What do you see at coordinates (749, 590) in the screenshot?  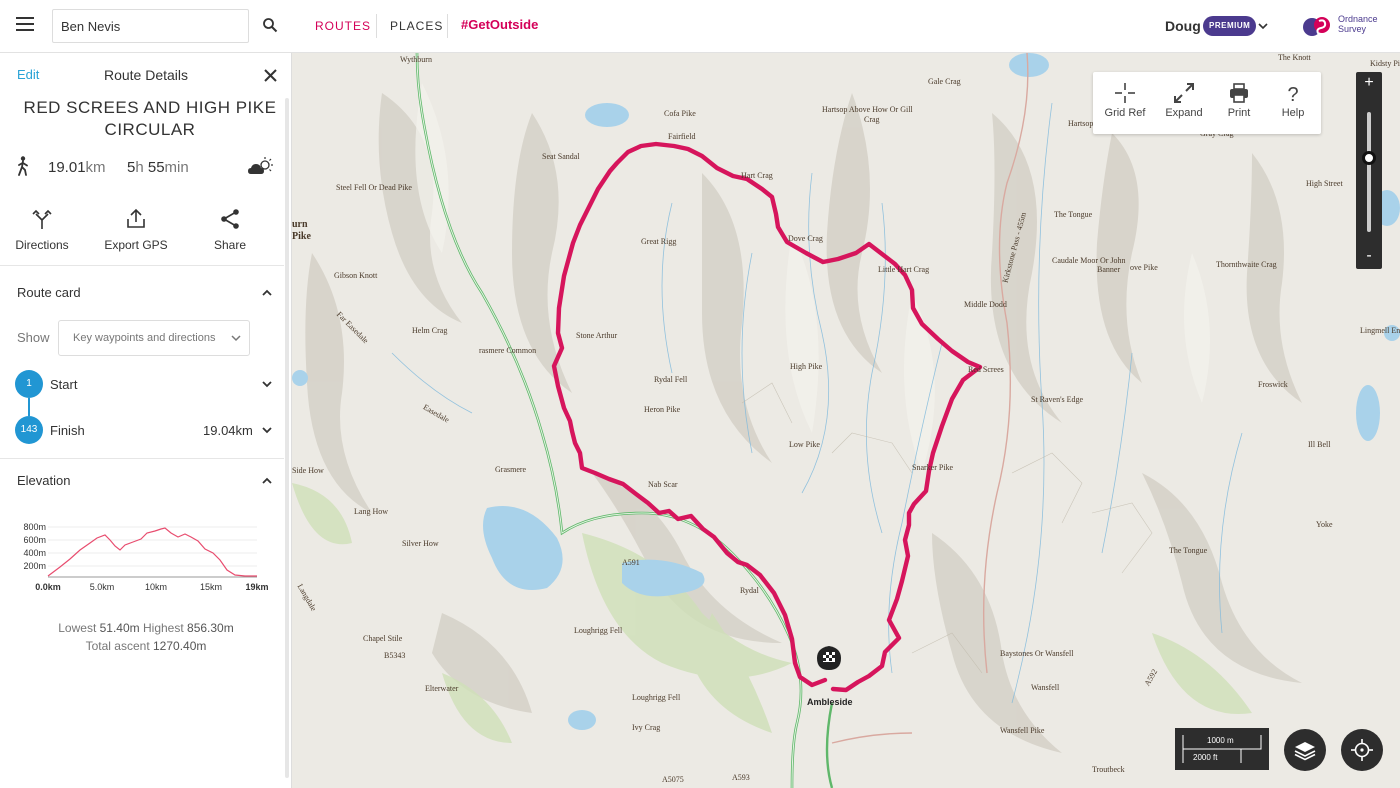 I see `map-label: Rydal` at bounding box center [749, 590].